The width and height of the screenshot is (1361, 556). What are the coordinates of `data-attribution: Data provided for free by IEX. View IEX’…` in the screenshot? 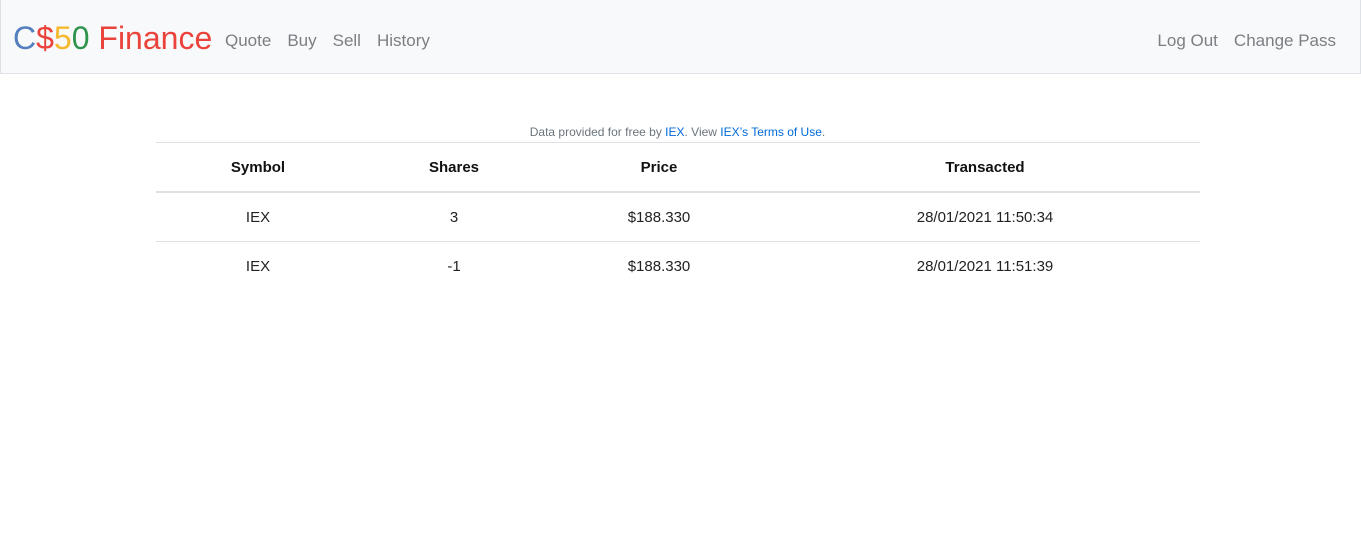 It's located at (677, 132).